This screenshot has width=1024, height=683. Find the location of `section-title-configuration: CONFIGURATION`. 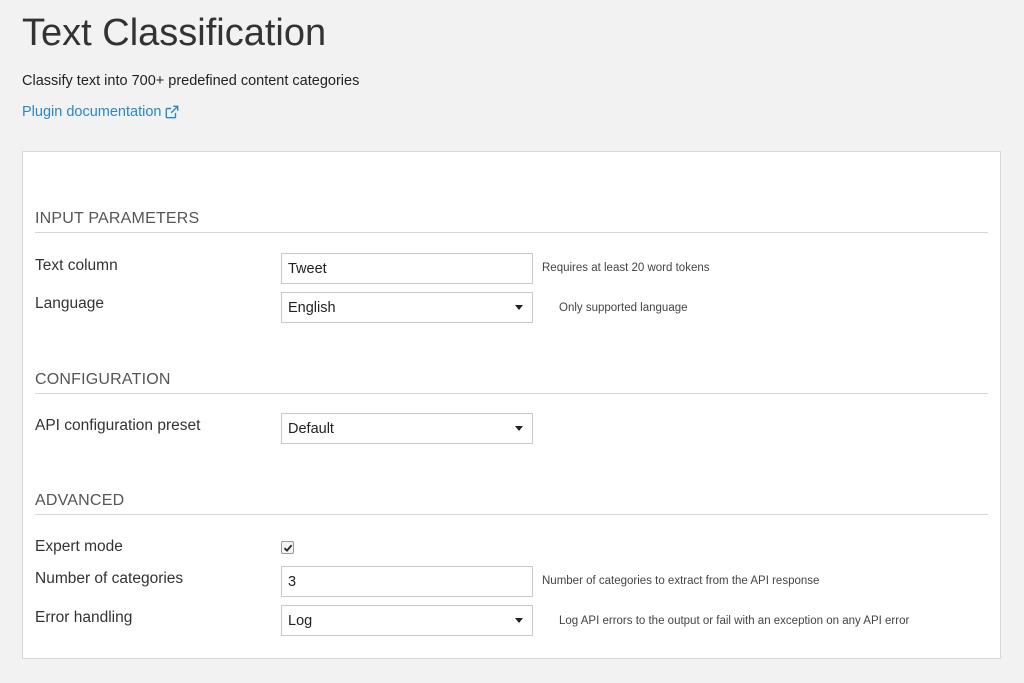

section-title-configuration: CONFIGURATION is located at coordinates (103, 379).